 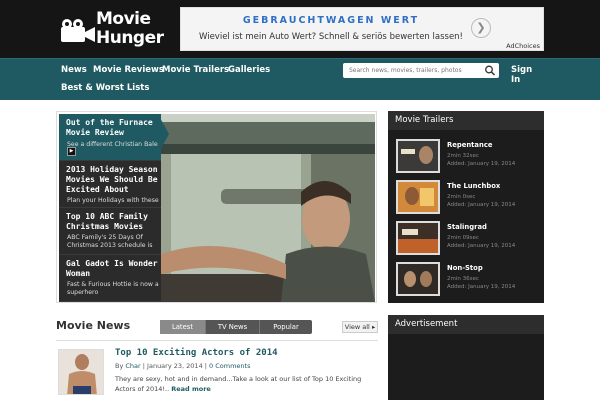 I want to click on article-title-link: Top 10 Exciting Actors of 2014, so click(x=196, y=353).